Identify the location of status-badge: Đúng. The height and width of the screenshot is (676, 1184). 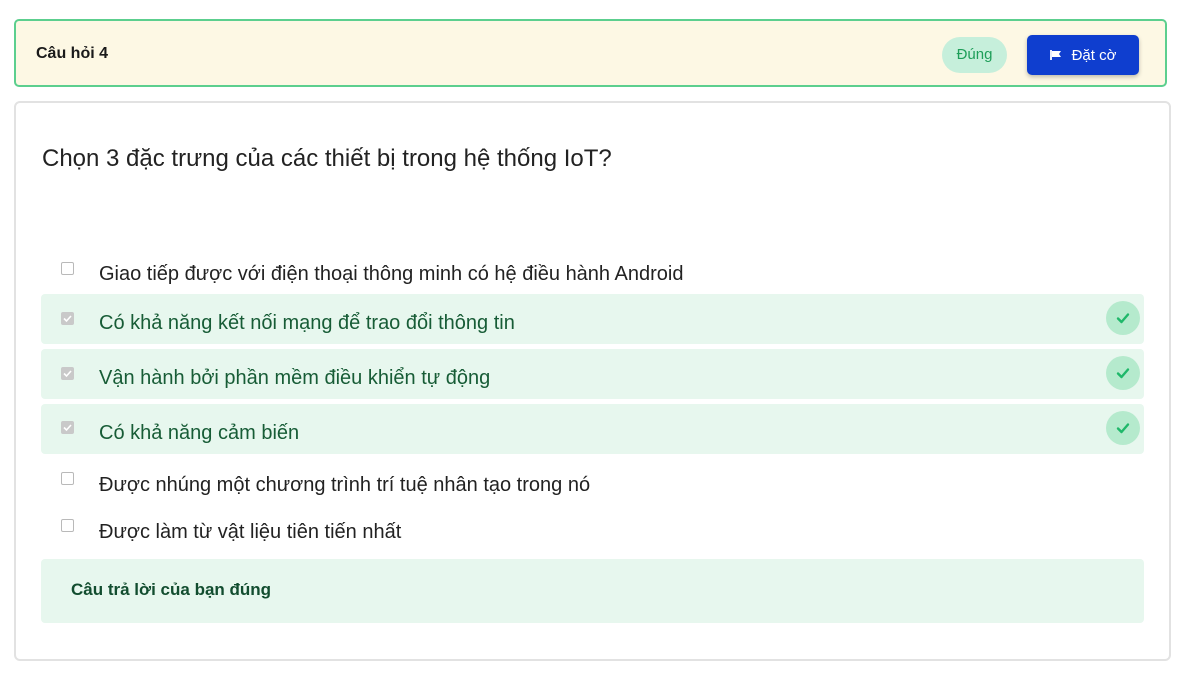
(974, 55).